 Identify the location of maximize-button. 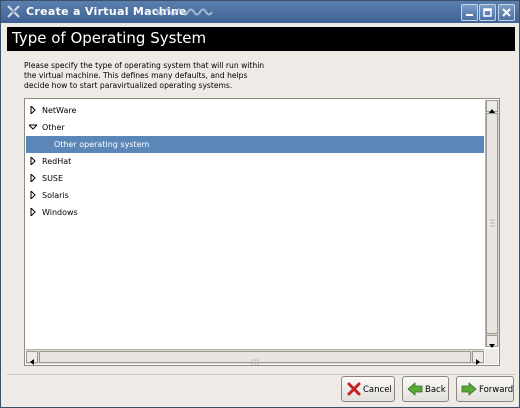
(487, 12).